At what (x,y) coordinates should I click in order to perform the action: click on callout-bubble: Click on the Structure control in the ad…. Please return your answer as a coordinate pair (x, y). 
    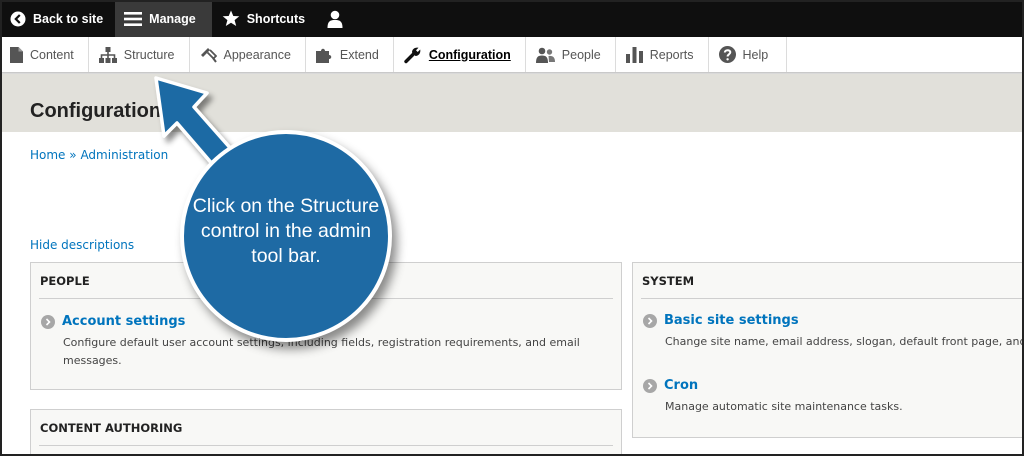
    Looking at the image, I should click on (286, 236).